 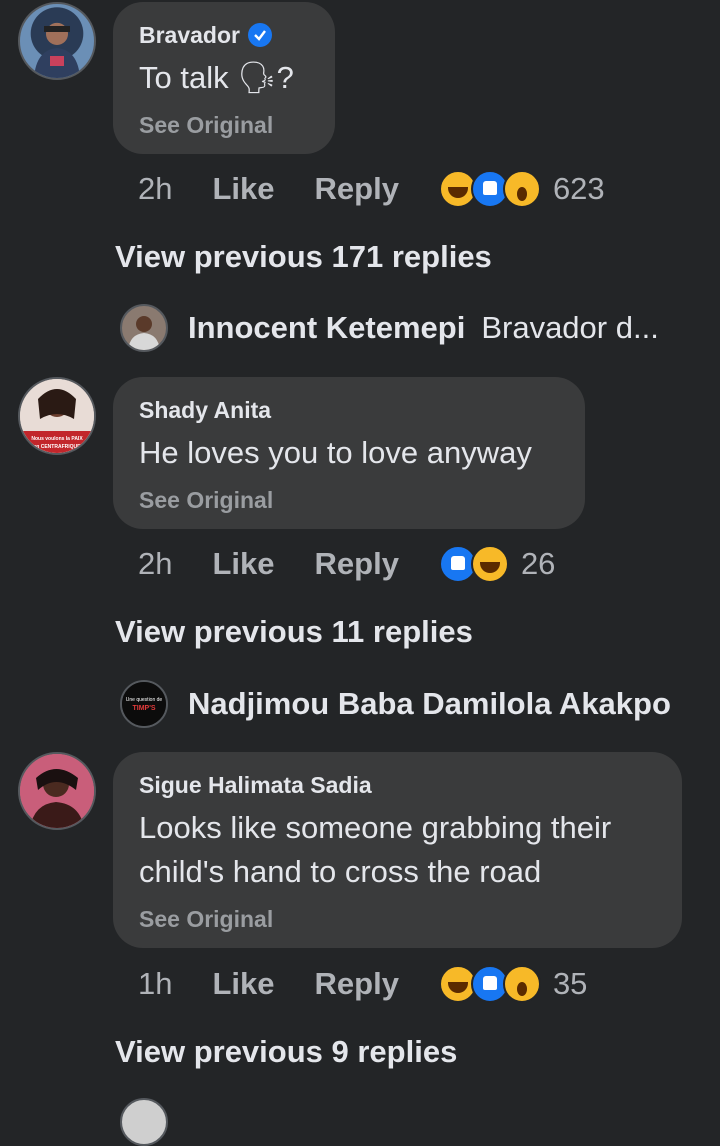 What do you see at coordinates (216, 77) in the screenshot?
I see `comment-text: To talk 🗣?` at bounding box center [216, 77].